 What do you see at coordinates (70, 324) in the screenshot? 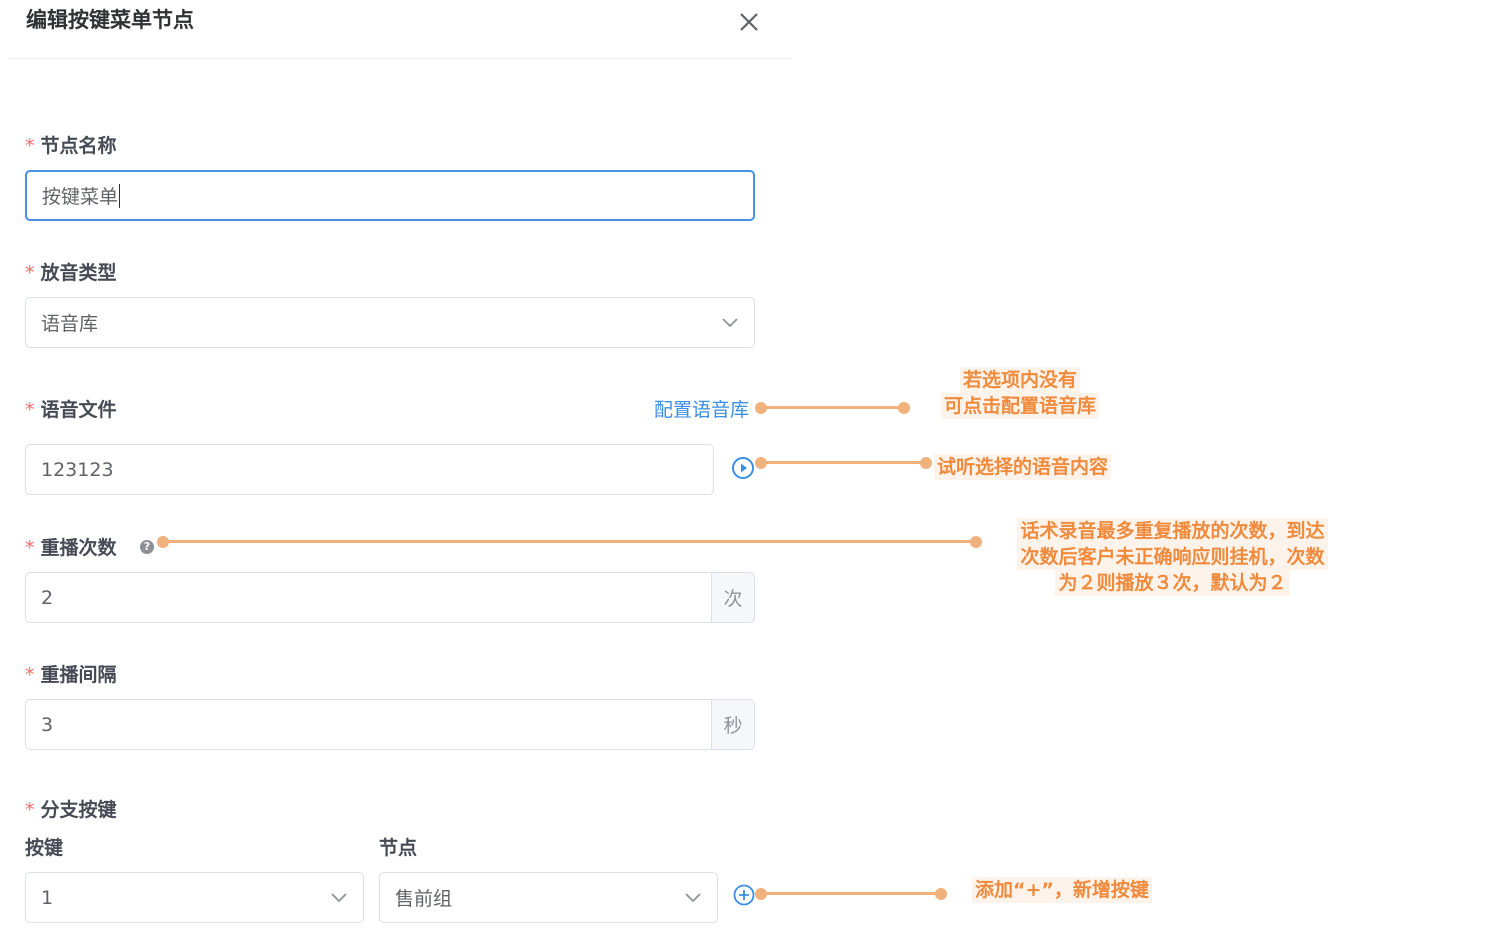
I see `play-type-value: 语音库` at bounding box center [70, 324].